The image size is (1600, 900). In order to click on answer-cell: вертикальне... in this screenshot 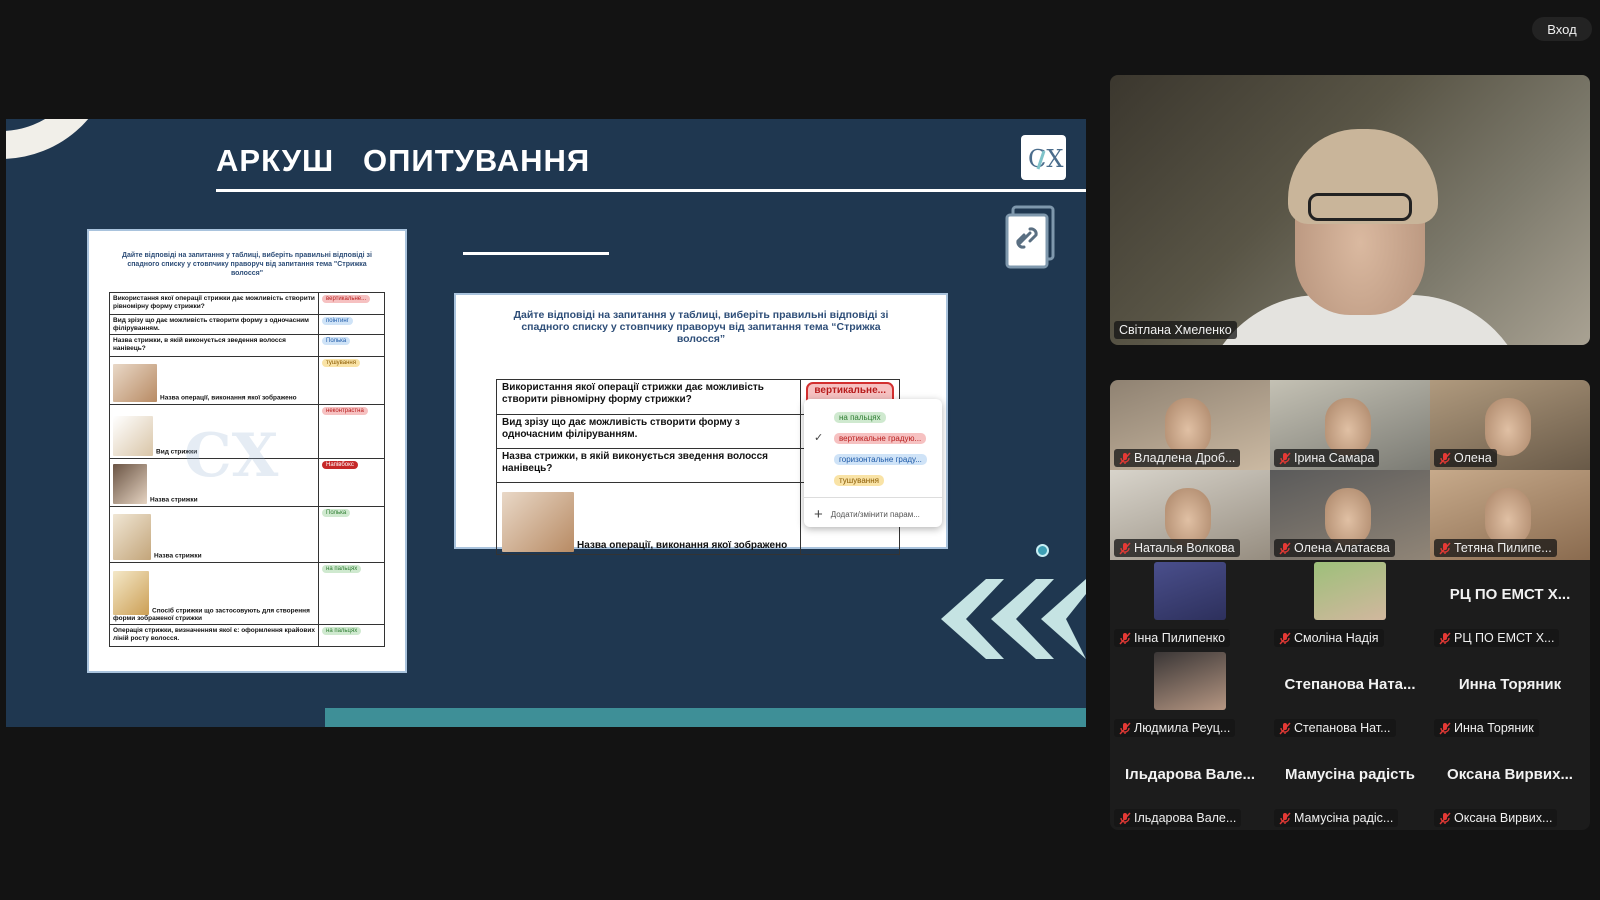, I will do `click(351, 303)`.